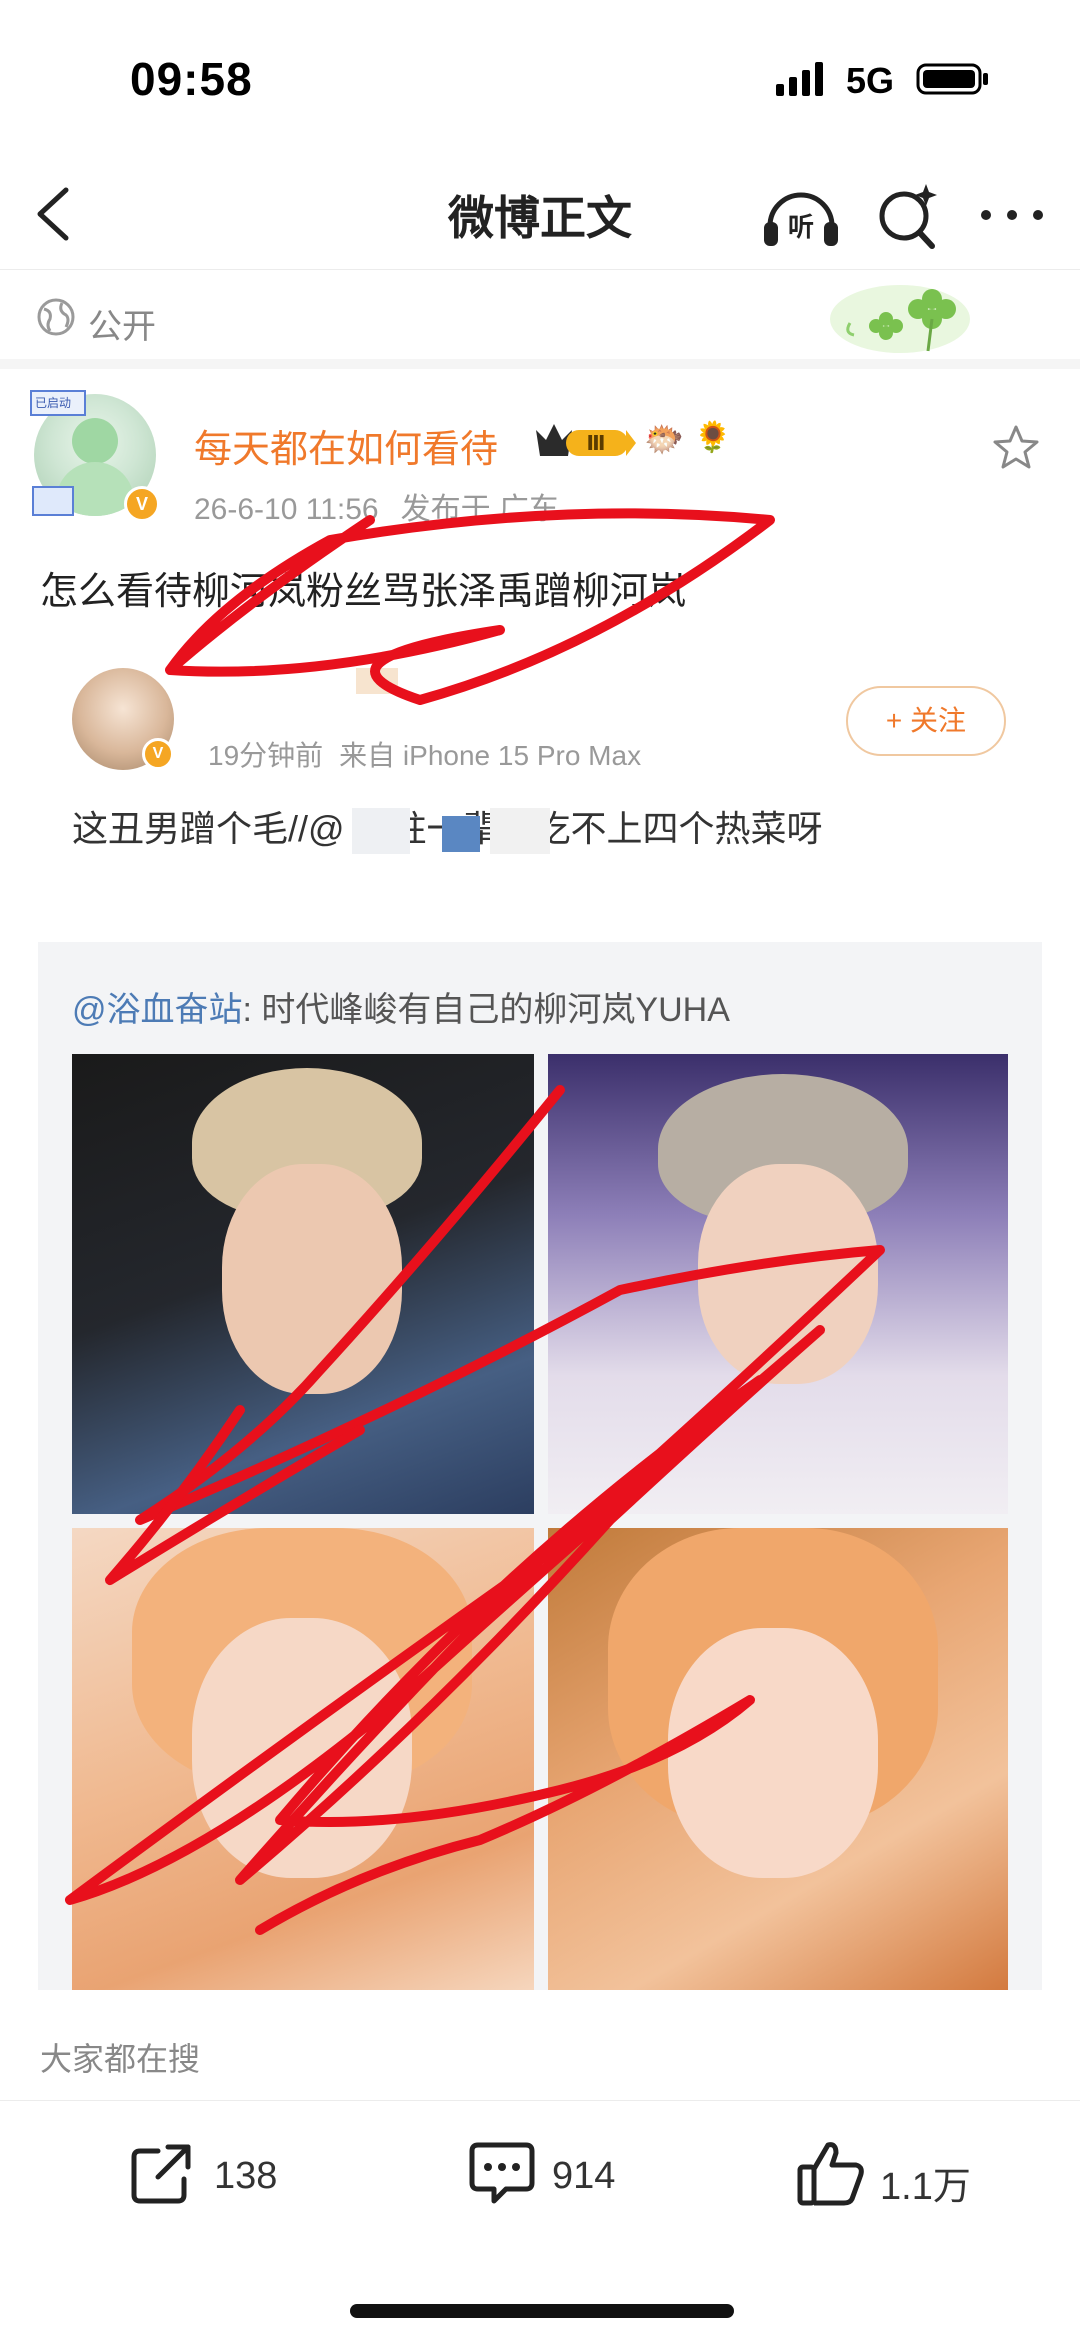 This screenshot has width=1080, height=2341. Describe the element at coordinates (502, 2173) in the screenshot. I see `comment-icon` at that location.